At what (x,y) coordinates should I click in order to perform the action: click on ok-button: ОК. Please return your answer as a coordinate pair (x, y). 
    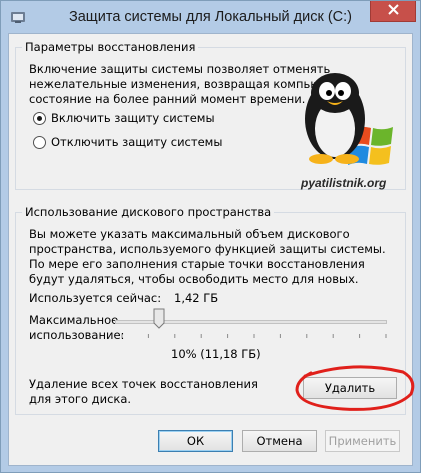
    Looking at the image, I should click on (195, 441).